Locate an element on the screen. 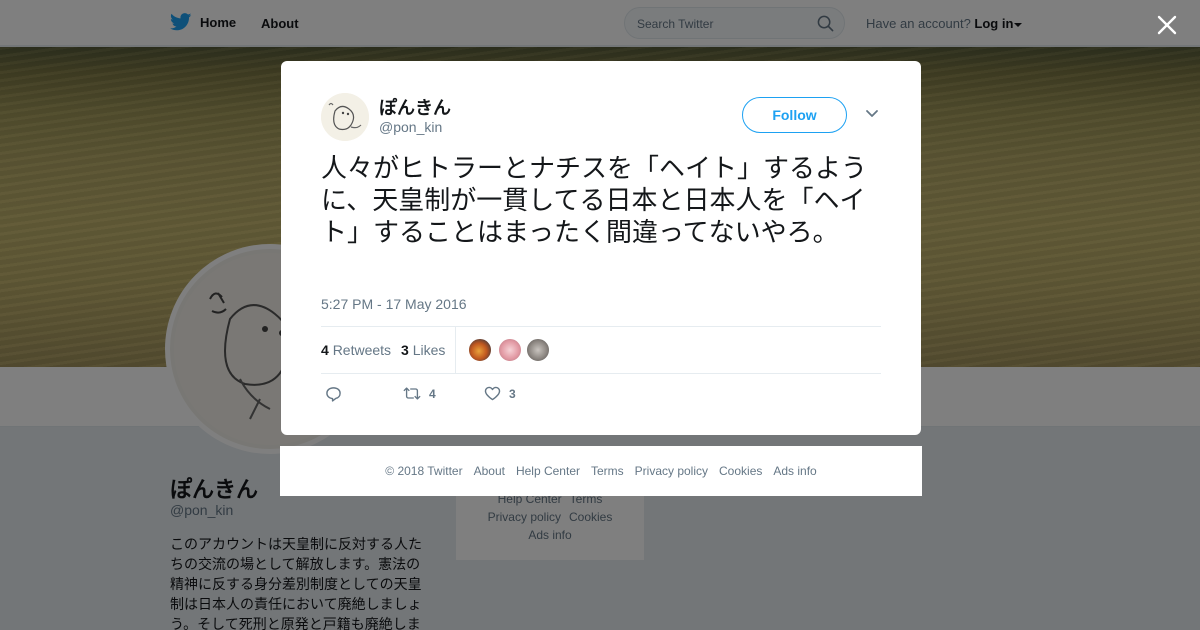 The image size is (1200, 630). heart-icon is located at coordinates (492, 393).